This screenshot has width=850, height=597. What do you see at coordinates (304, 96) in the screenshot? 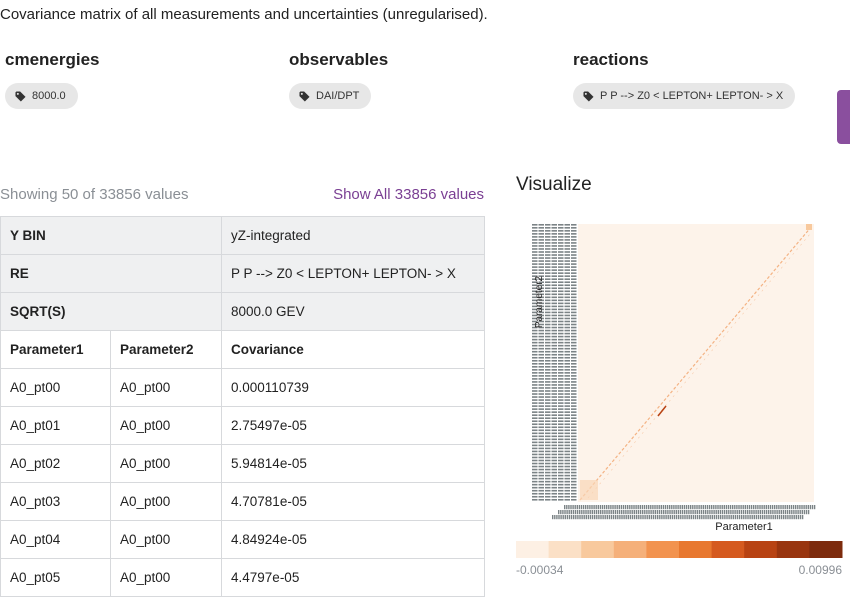
I see `tag-icon` at bounding box center [304, 96].